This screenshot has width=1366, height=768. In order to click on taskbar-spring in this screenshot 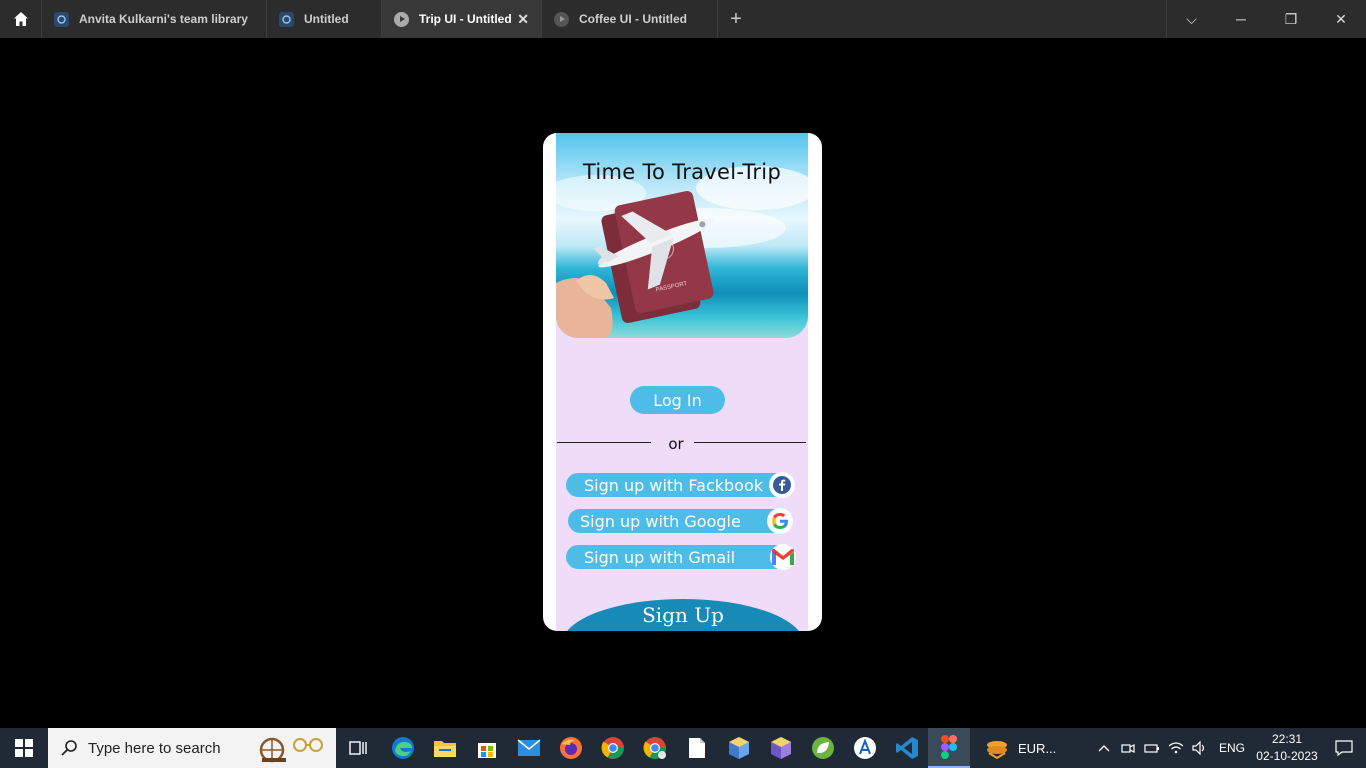, I will do `click(823, 748)`.